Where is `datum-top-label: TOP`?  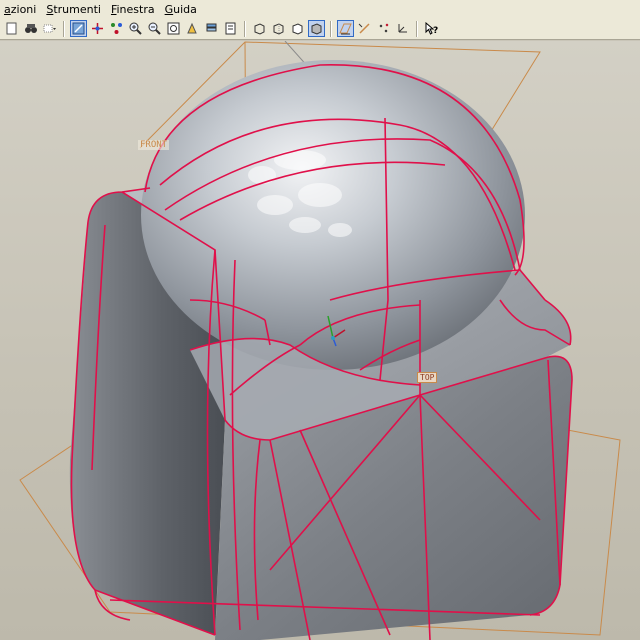 datum-top-label: TOP is located at coordinates (427, 377).